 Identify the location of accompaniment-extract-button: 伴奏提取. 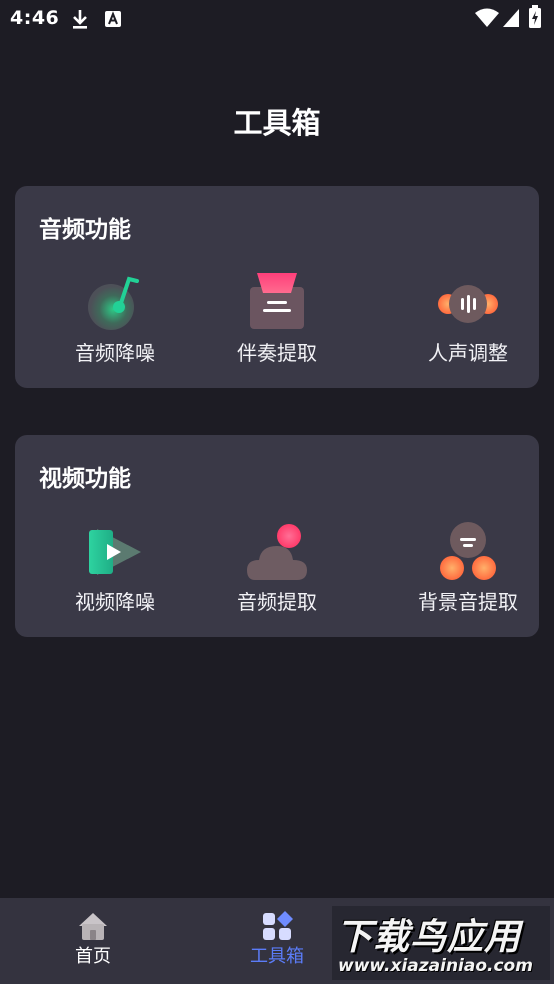
(277, 321).